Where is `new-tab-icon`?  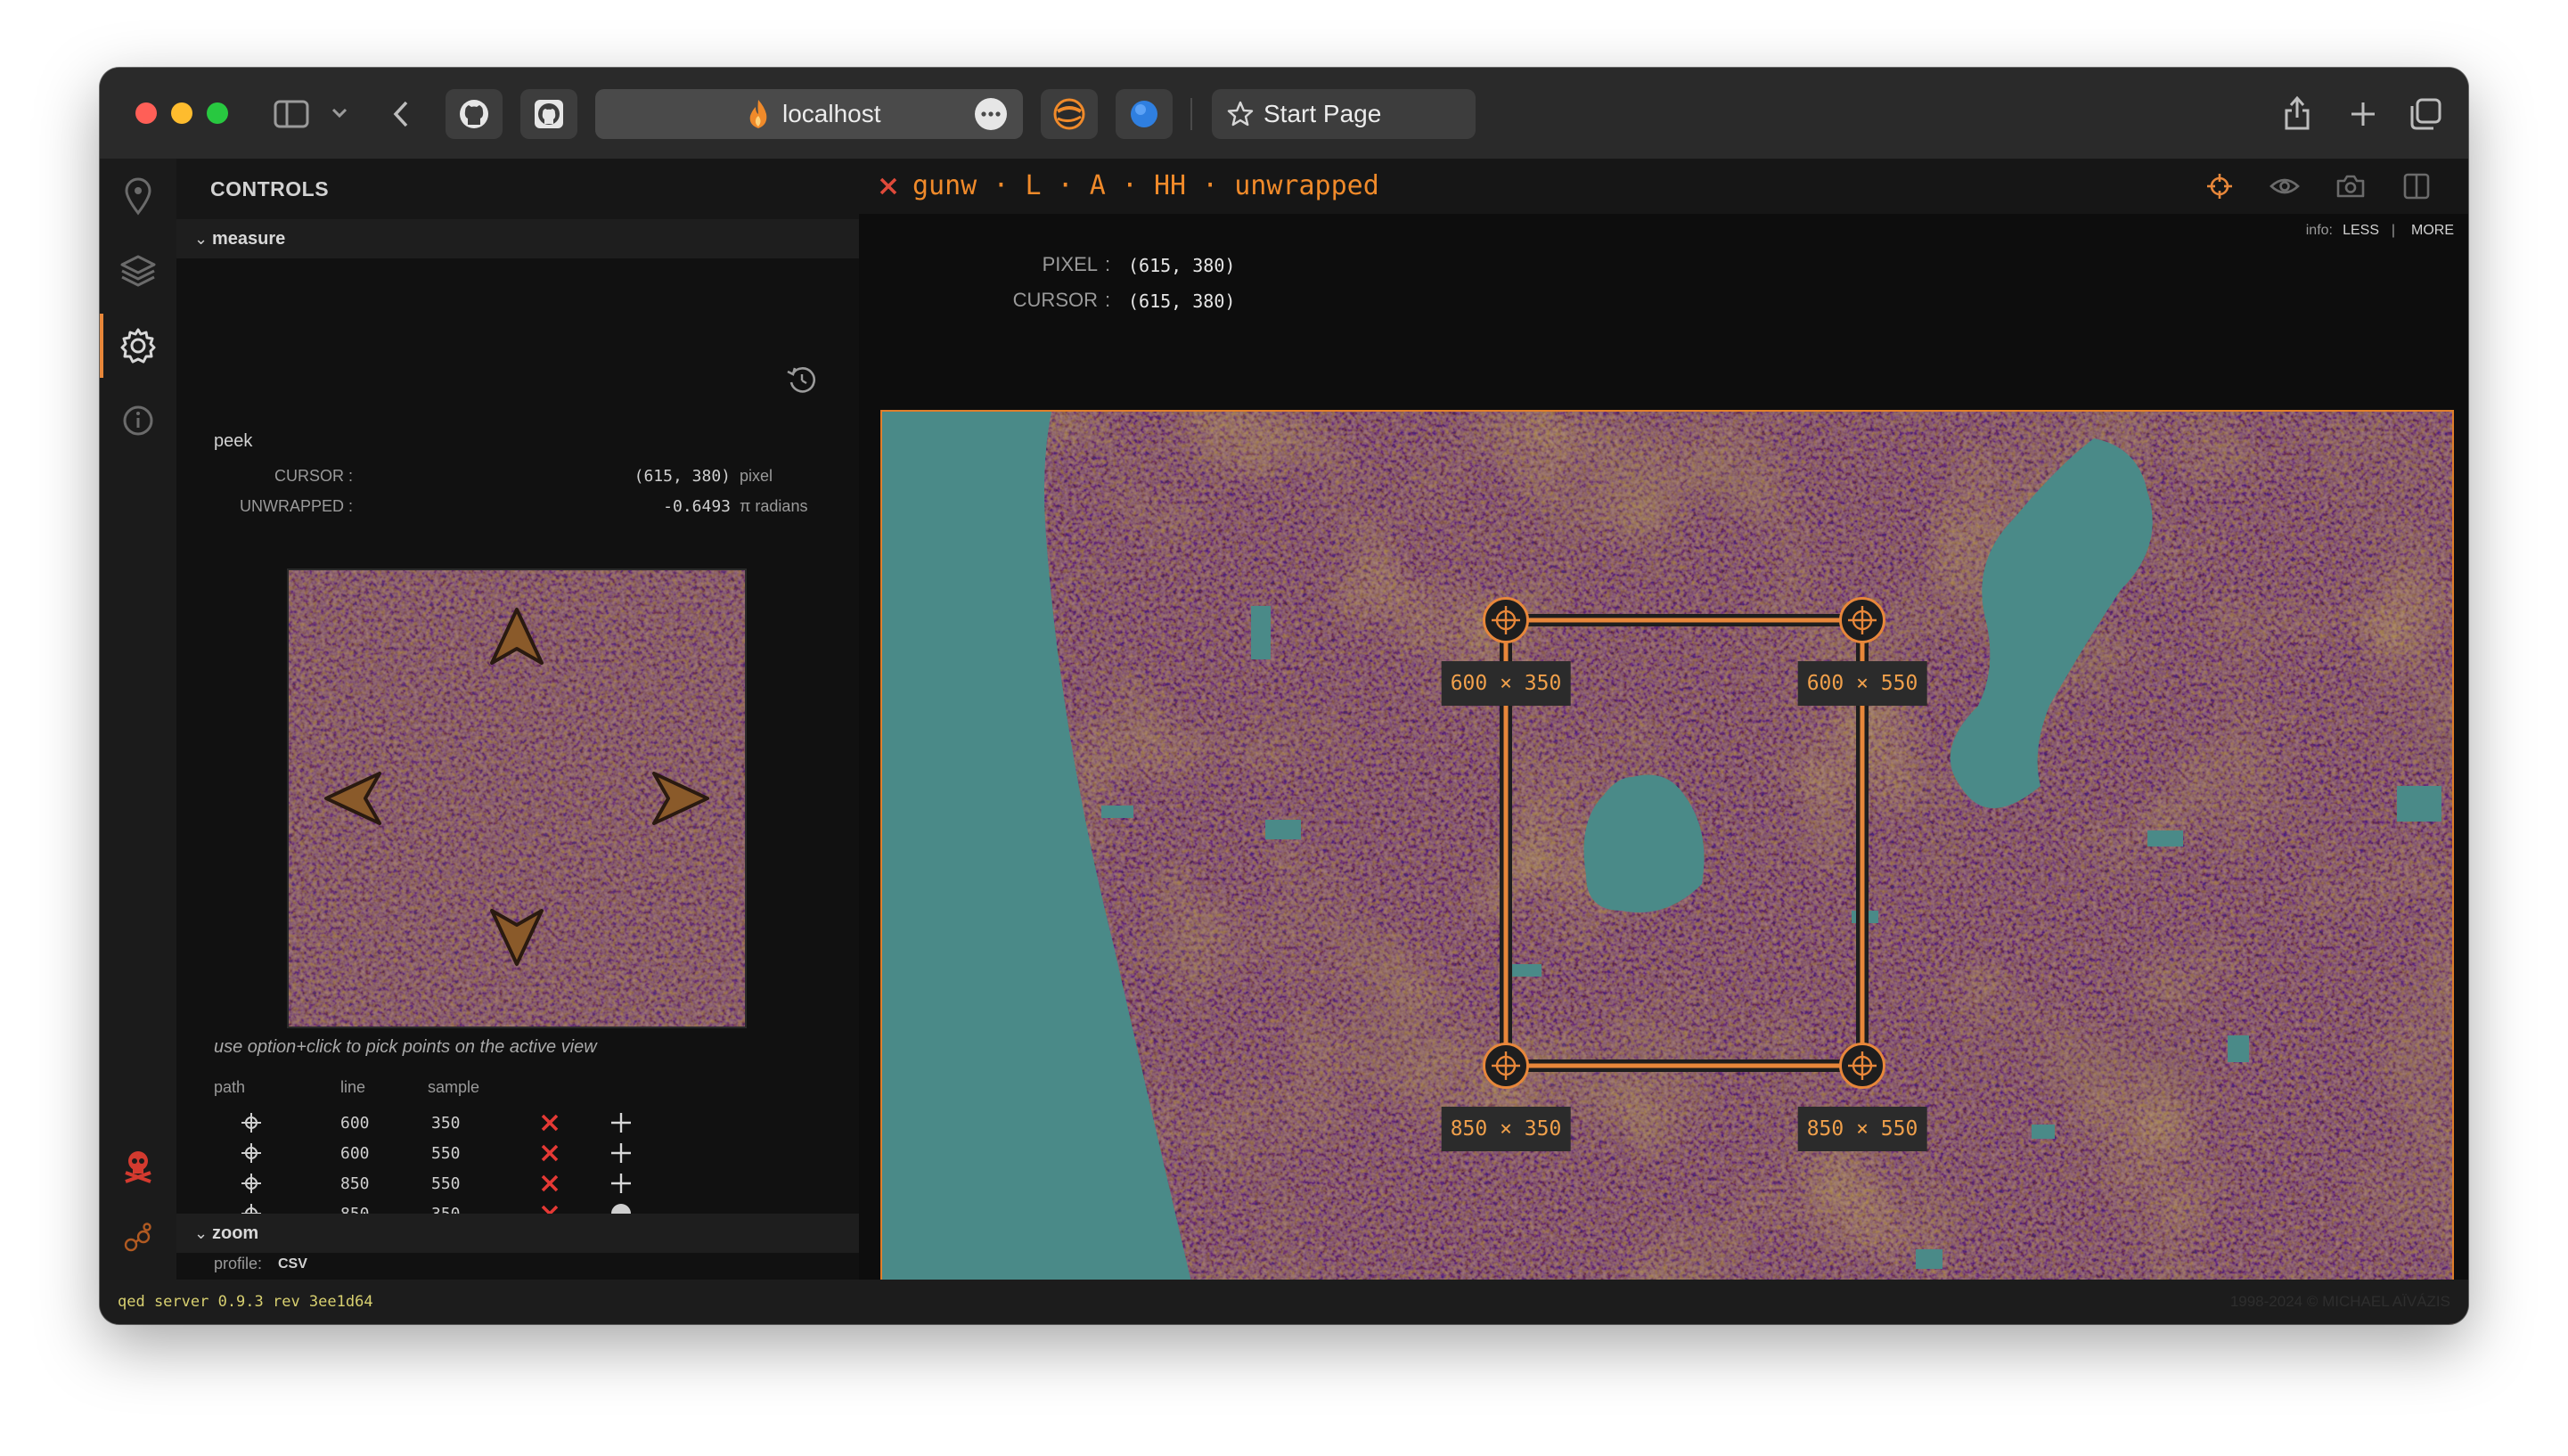
new-tab-icon is located at coordinates (2363, 114).